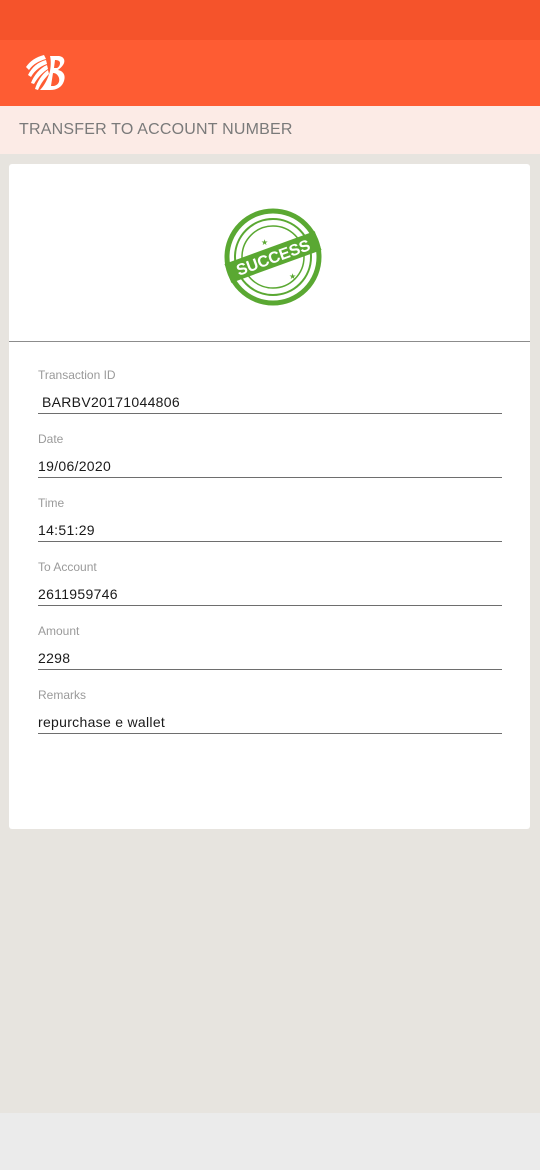 This screenshot has width=540, height=1170. I want to click on amount-field: Amount 2298, so click(270, 647).